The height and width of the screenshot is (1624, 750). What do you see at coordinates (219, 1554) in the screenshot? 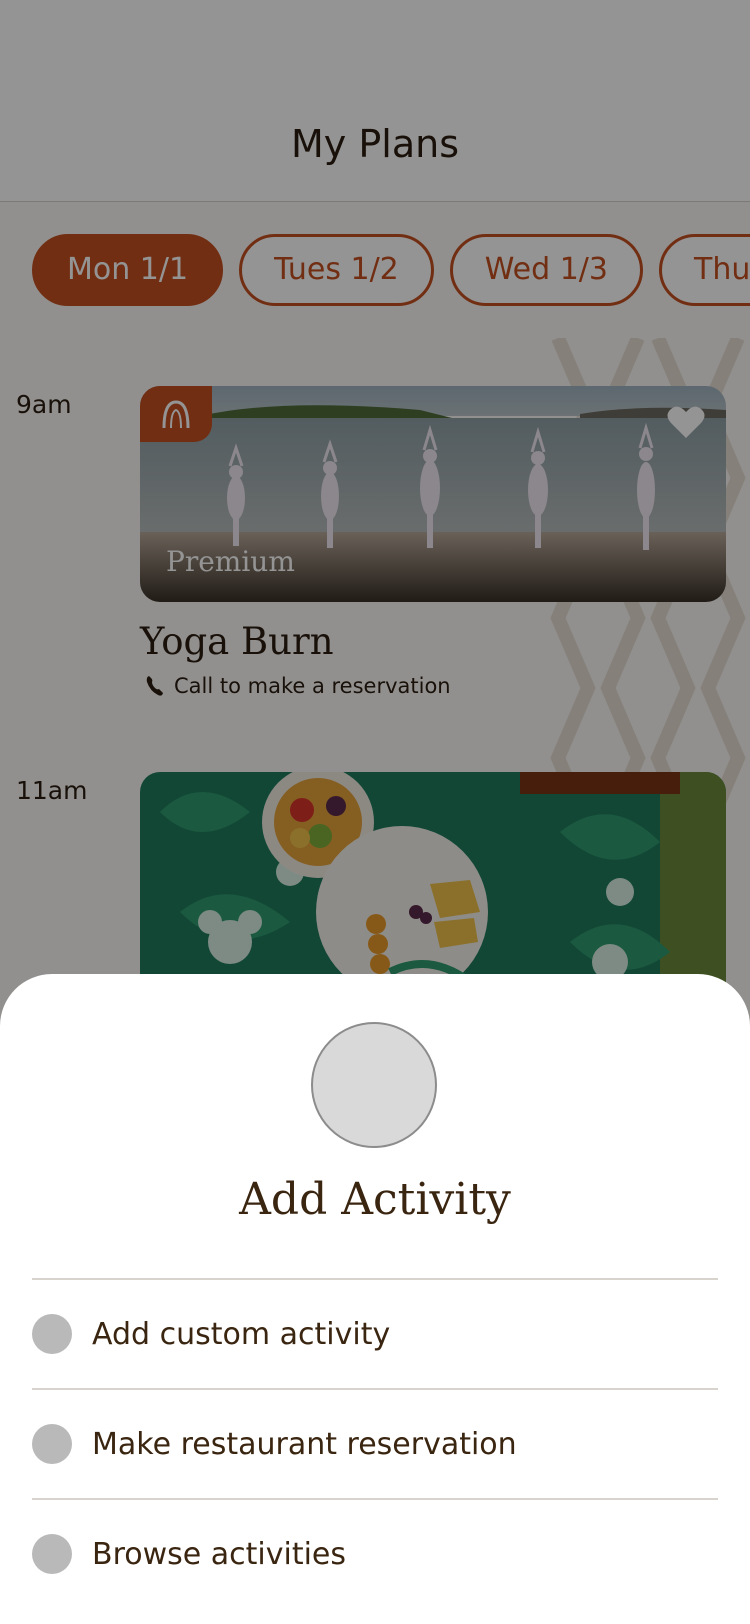
I see `option-label: Browse activities` at bounding box center [219, 1554].